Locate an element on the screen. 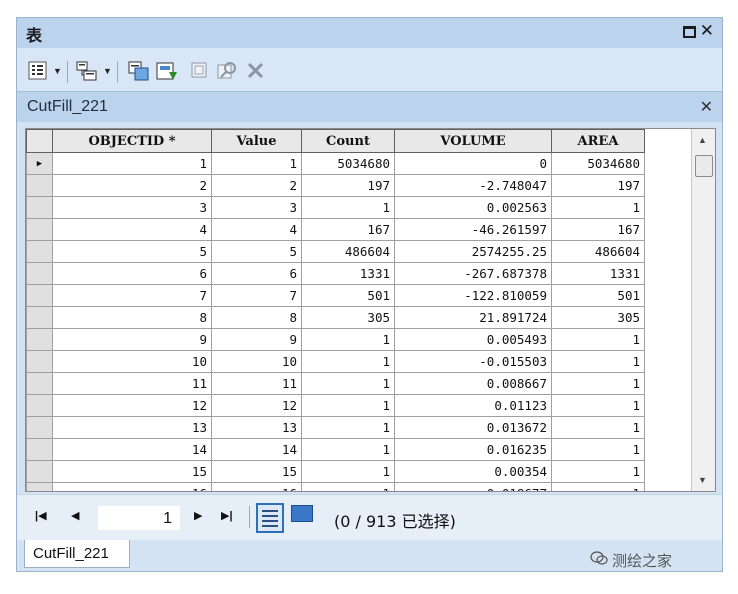  cell-volume: 2574255.25 is located at coordinates (473, 251).